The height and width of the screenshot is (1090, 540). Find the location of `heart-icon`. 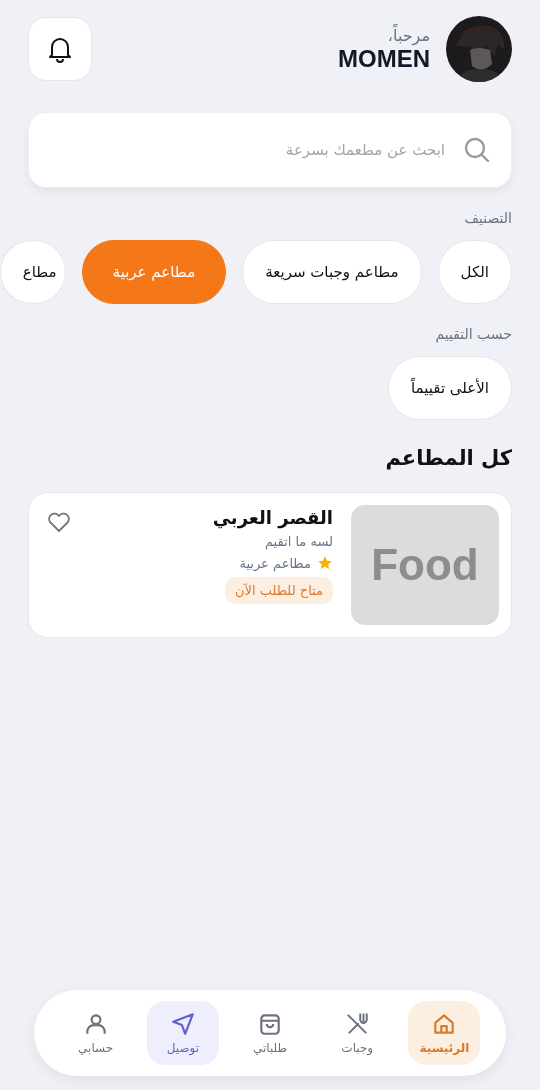

heart-icon is located at coordinates (59, 522).